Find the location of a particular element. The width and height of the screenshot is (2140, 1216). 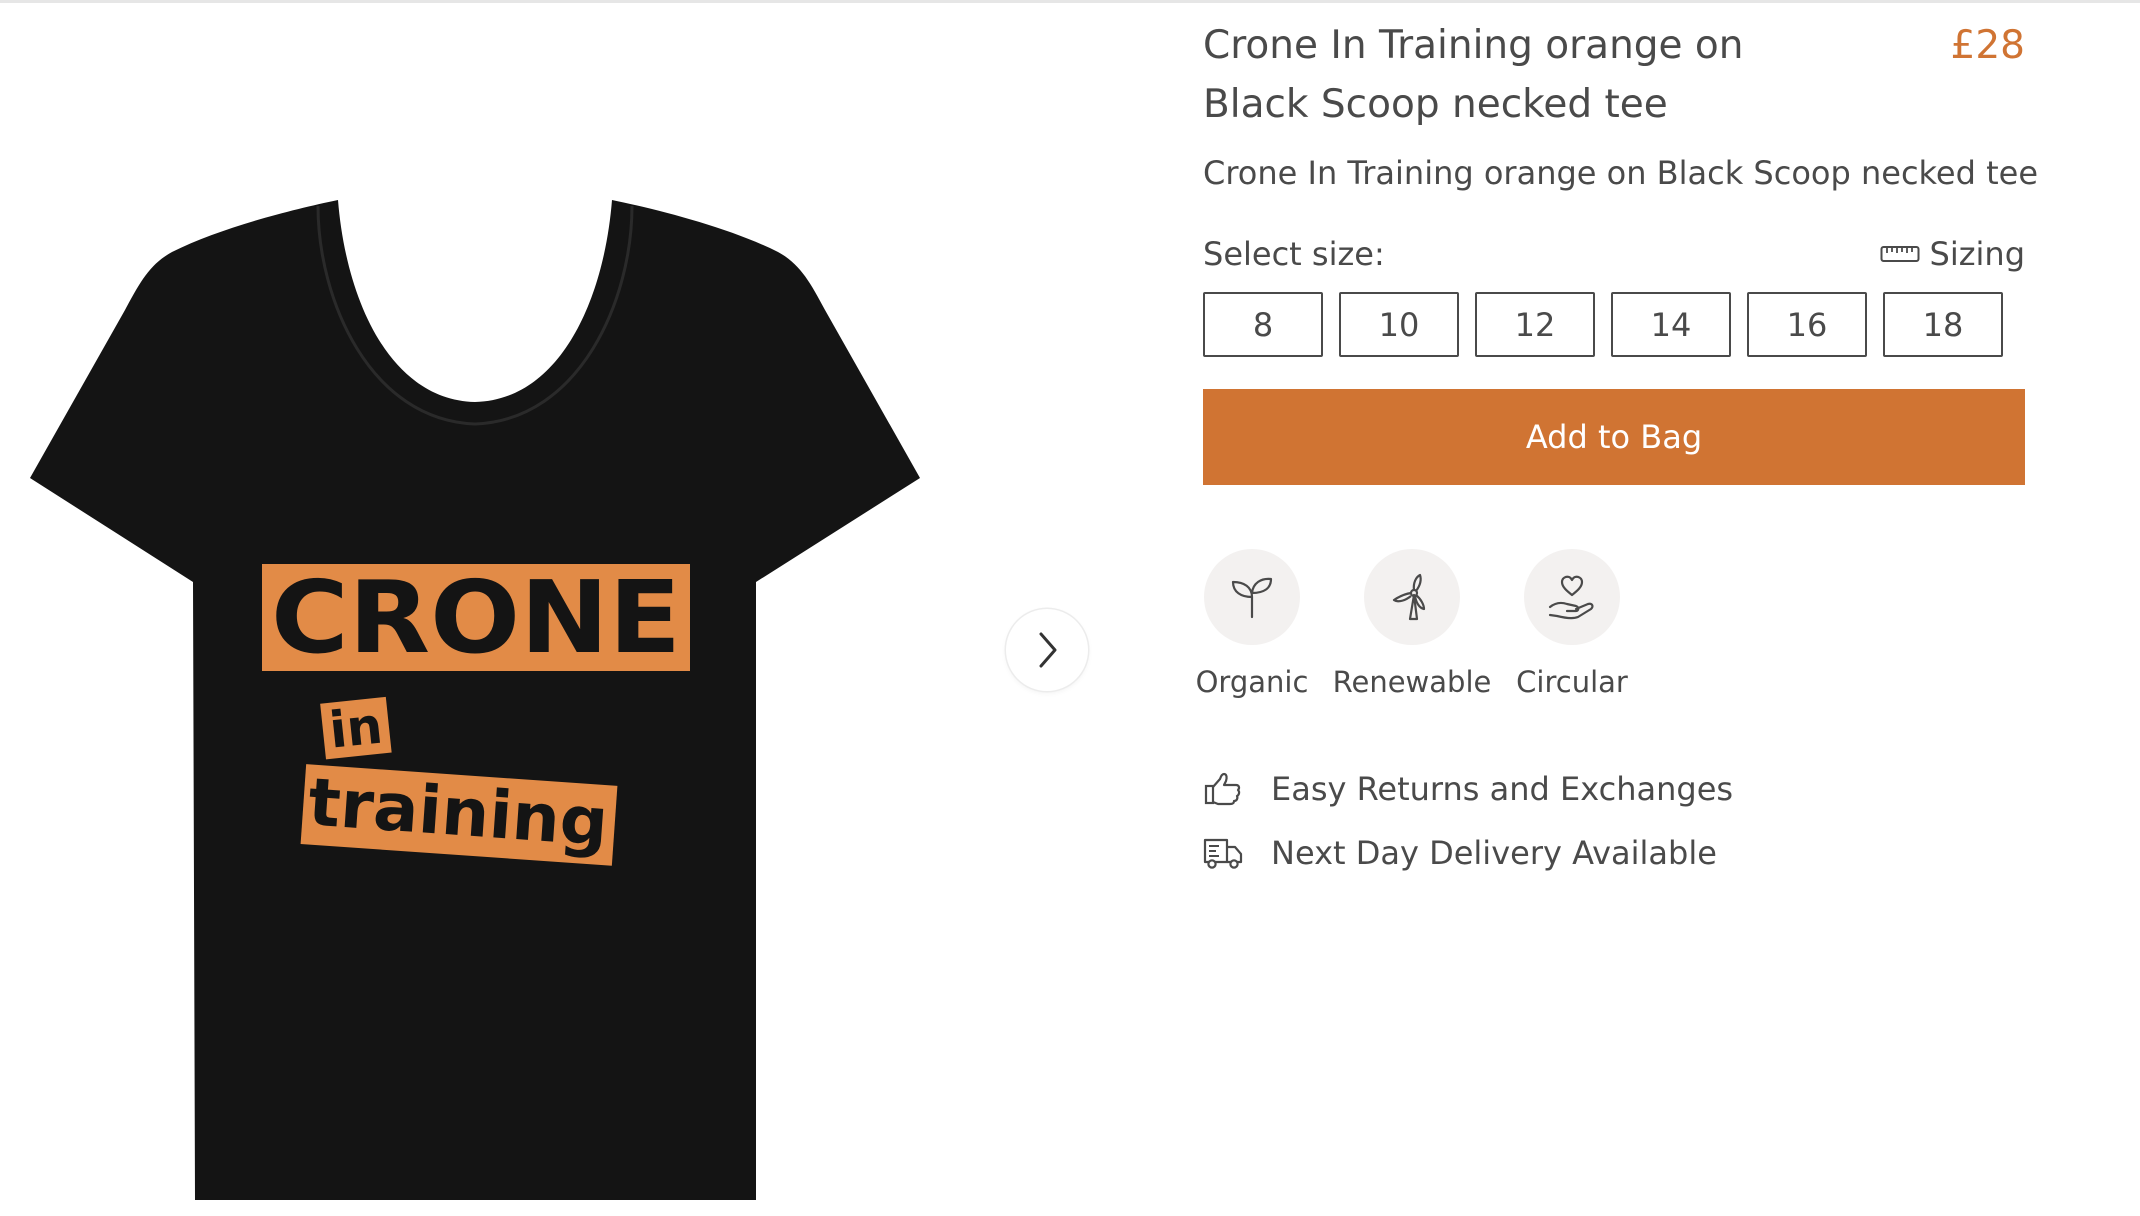

select-size-label: Select size: is located at coordinates (1294, 254).